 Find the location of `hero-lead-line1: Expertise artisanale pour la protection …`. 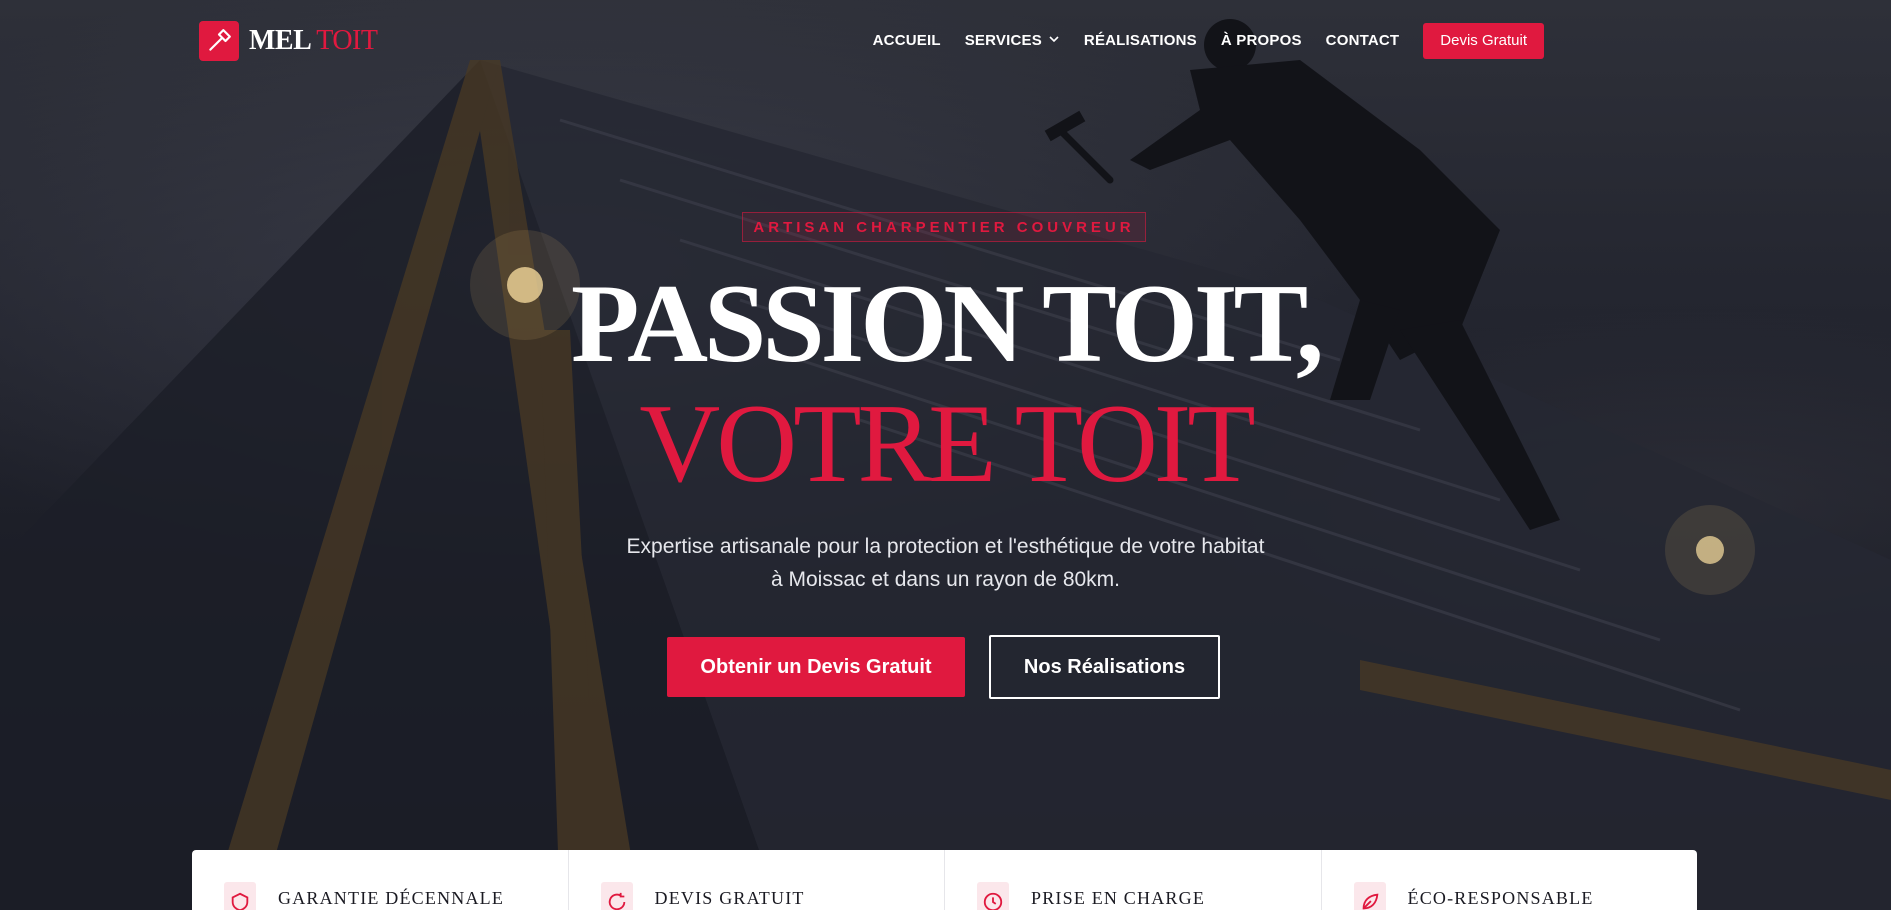

hero-lead-line1: Expertise artisanale pour la protection … is located at coordinates (945, 546).